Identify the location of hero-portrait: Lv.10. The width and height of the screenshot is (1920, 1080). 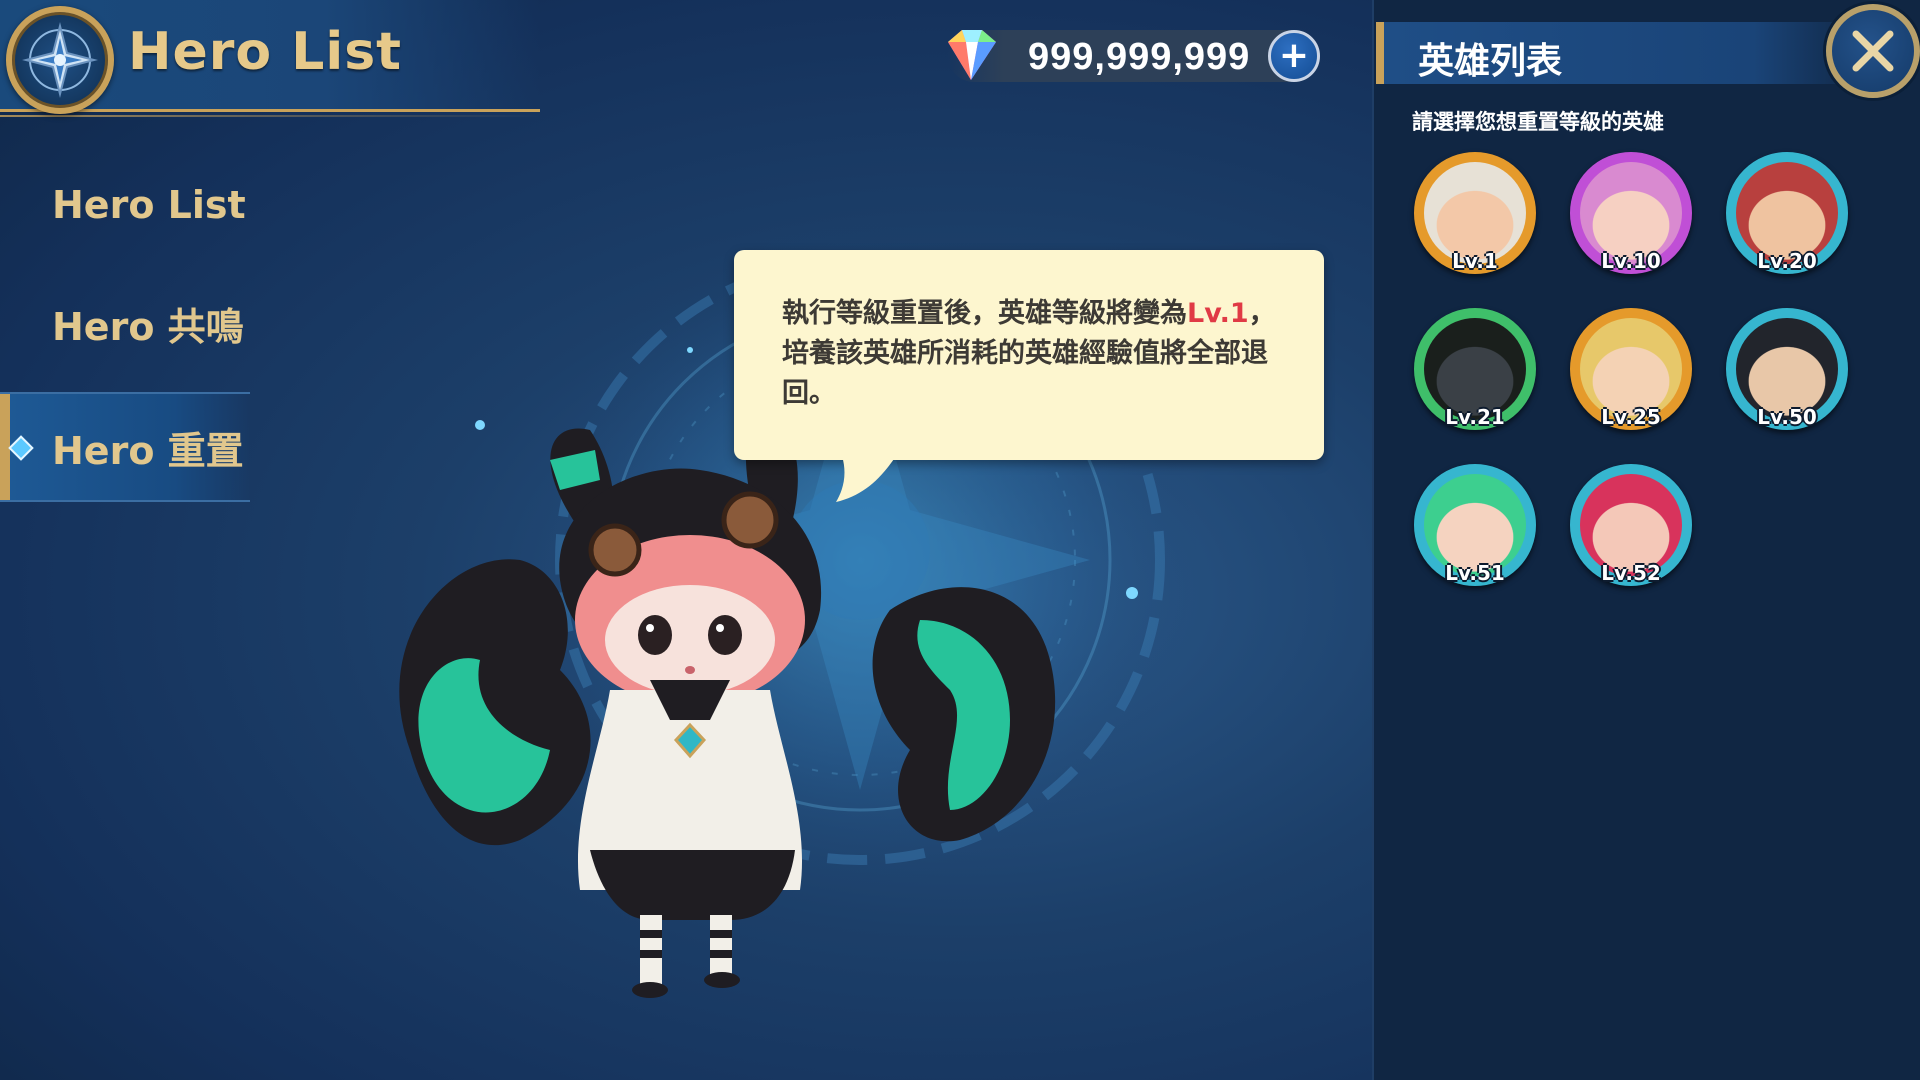
(1631, 213).